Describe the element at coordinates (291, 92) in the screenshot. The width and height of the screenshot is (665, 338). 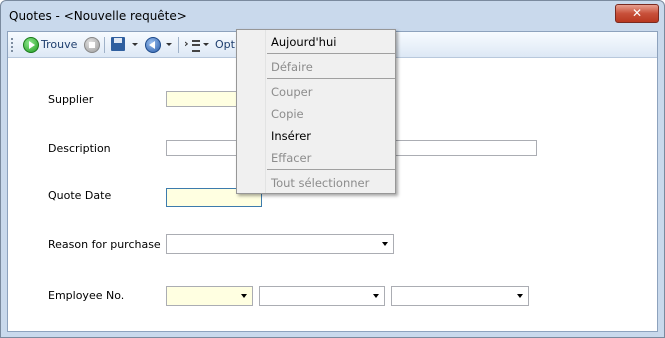
I see `menu-item-cut: Couper` at that location.